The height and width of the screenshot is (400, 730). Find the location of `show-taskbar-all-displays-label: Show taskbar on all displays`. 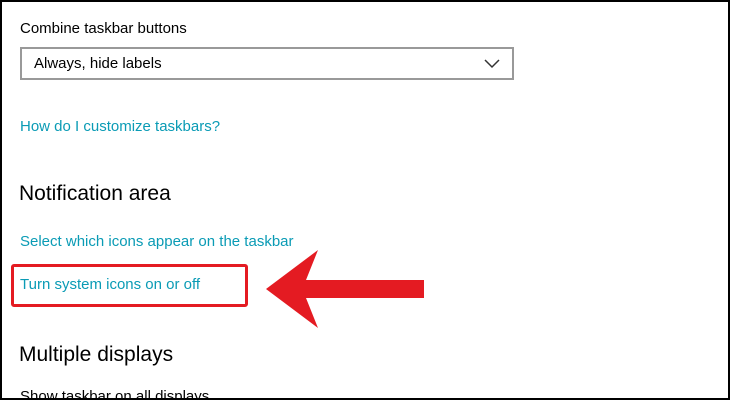

show-taskbar-all-displays-label: Show taskbar on all displays is located at coordinates (115, 394).